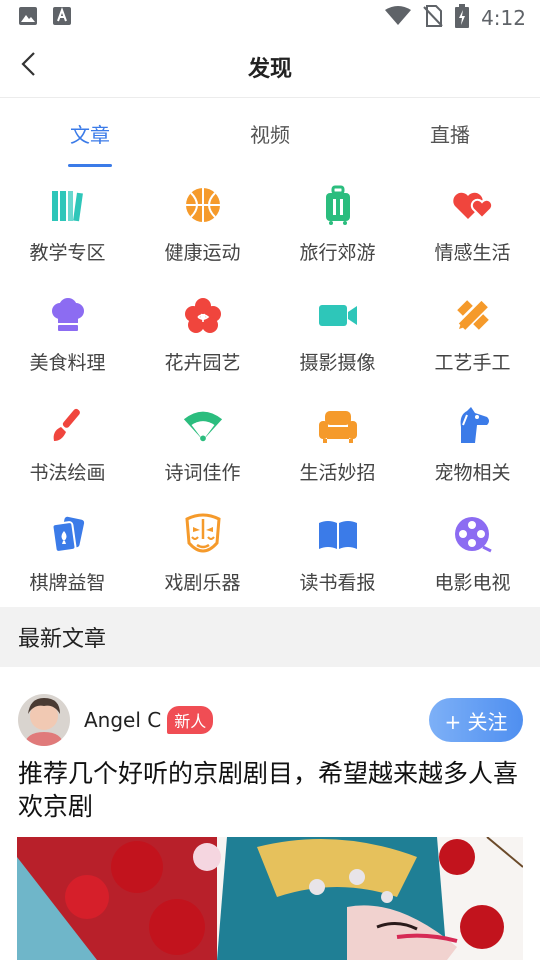  I want to click on article-title: 推荐几个好听的京剧剧目，希望越来越多人喜欢京剧, so click(270, 790).